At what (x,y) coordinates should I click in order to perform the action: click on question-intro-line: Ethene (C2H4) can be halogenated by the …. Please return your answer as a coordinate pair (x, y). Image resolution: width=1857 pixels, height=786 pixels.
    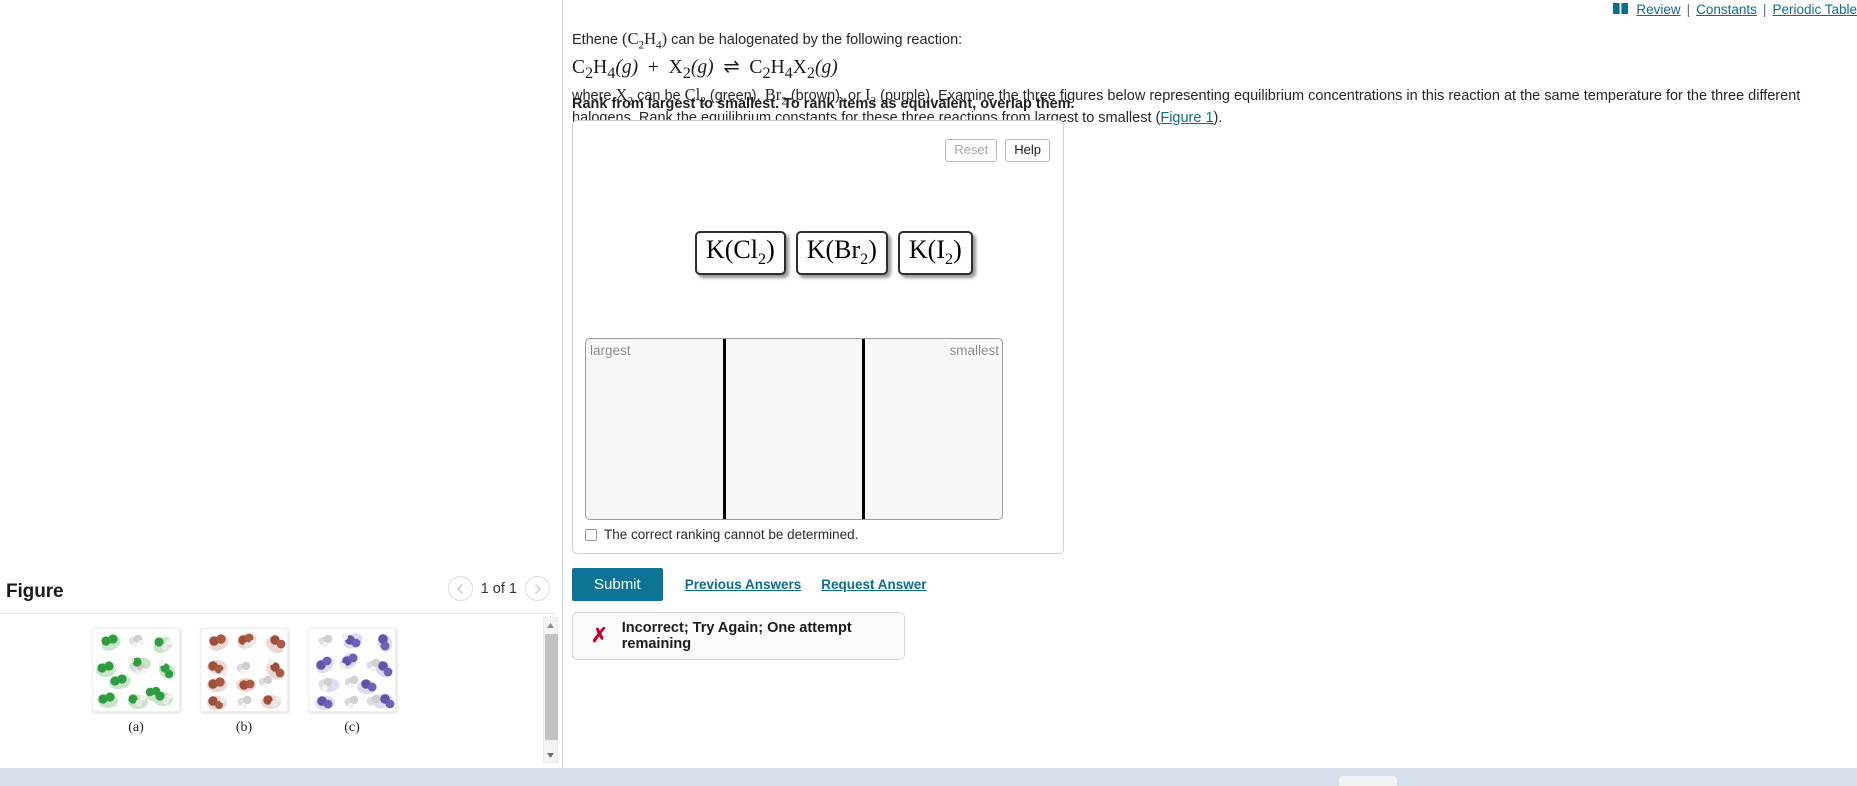
    Looking at the image, I should click on (1192, 40).